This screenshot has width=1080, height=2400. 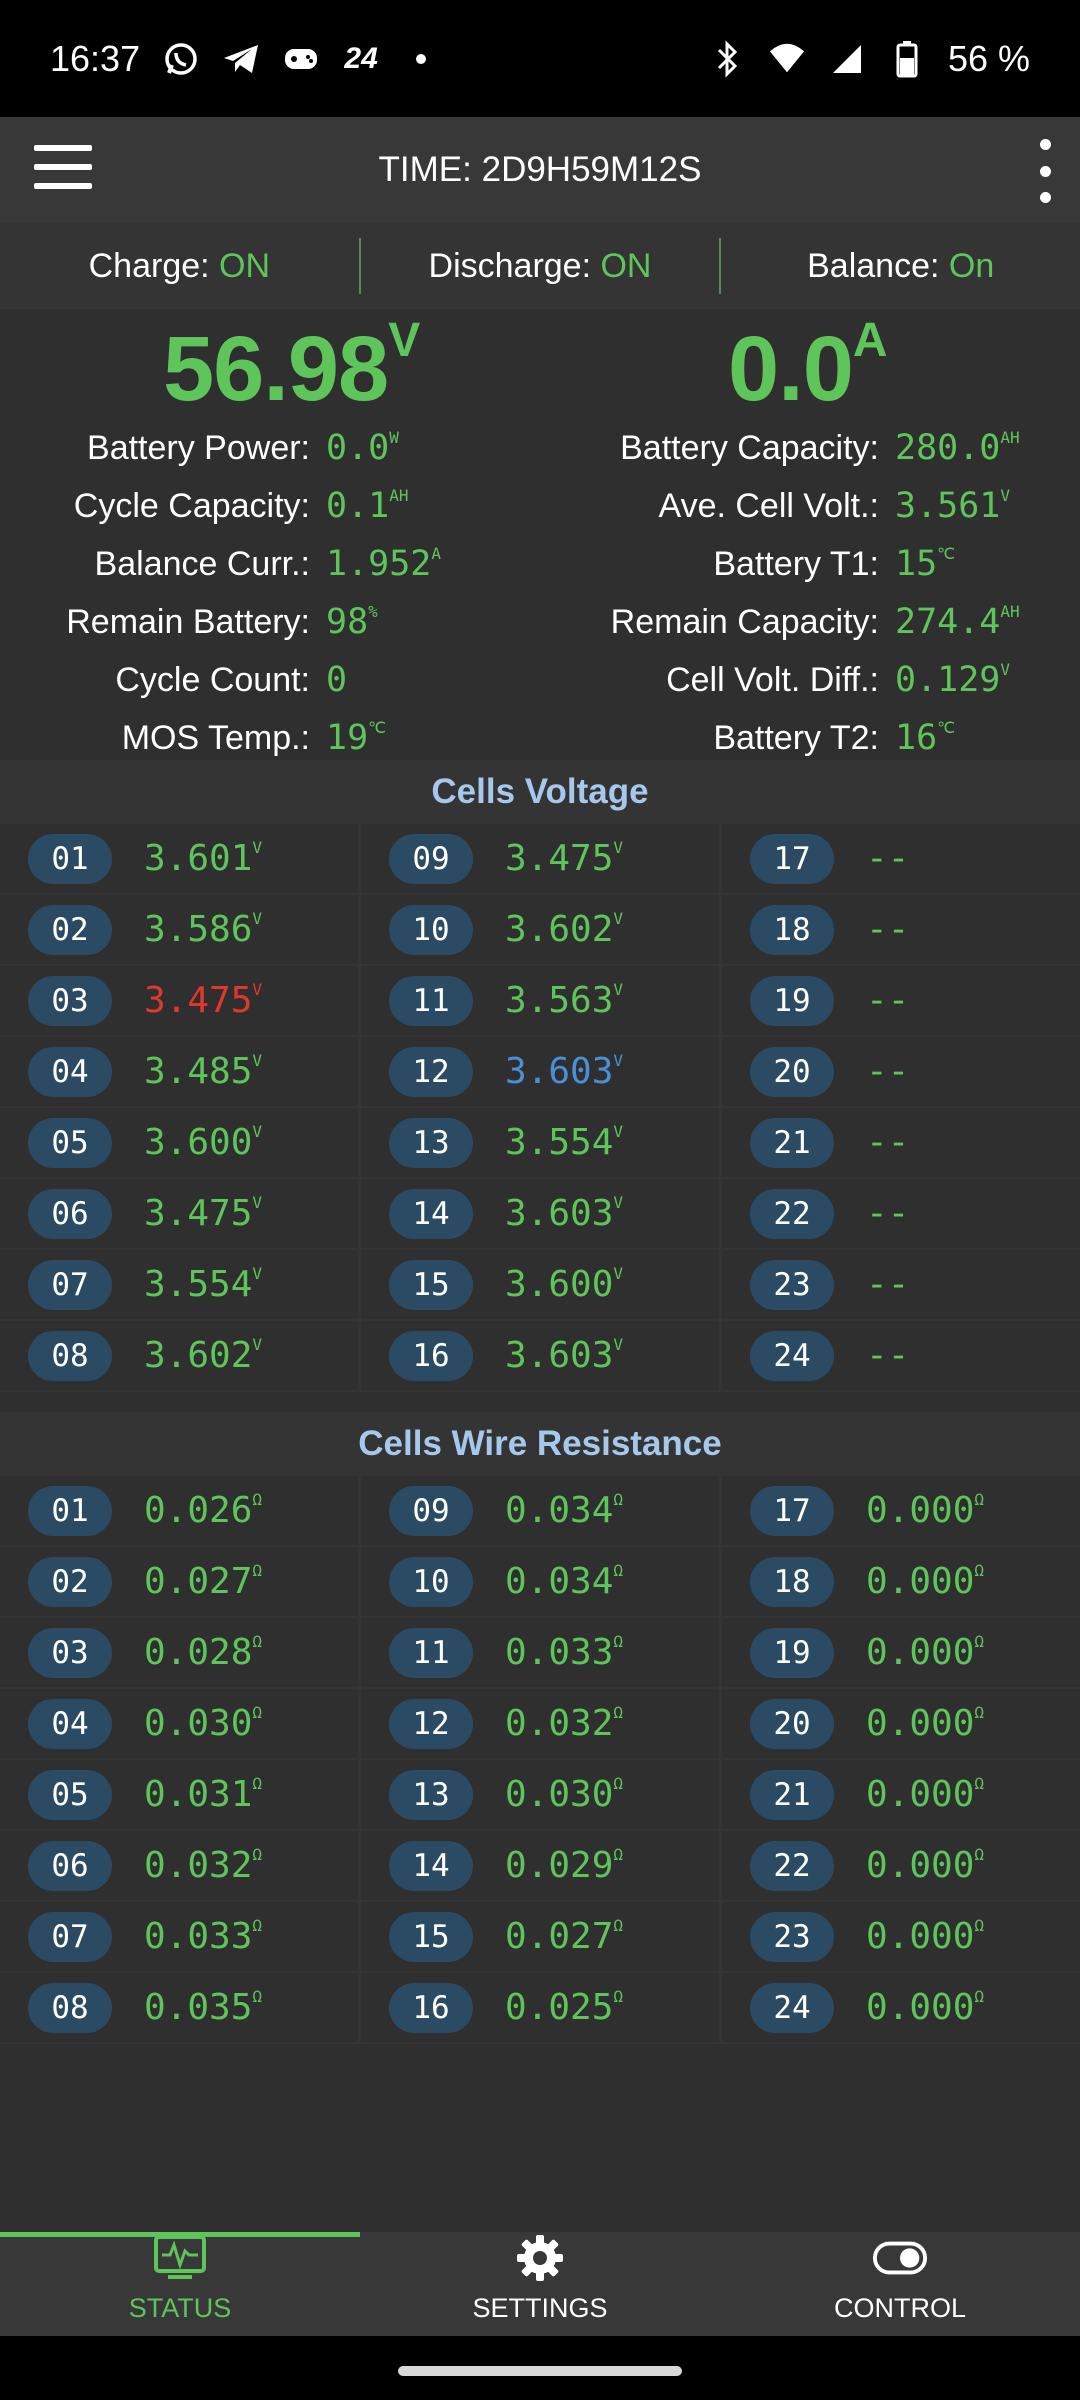 What do you see at coordinates (540, 1581) in the screenshot?
I see `cell-item: 10 0.034Ω` at bounding box center [540, 1581].